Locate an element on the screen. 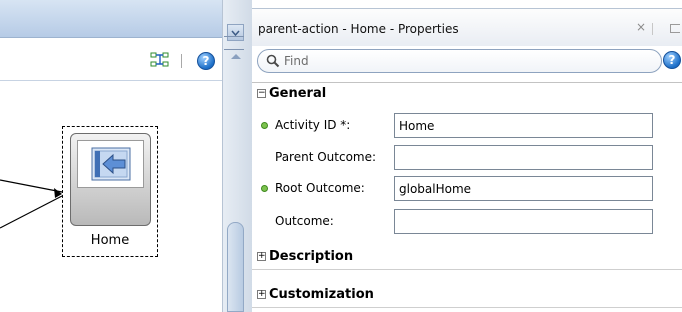  home-activity-node is located at coordinates (110, 179).